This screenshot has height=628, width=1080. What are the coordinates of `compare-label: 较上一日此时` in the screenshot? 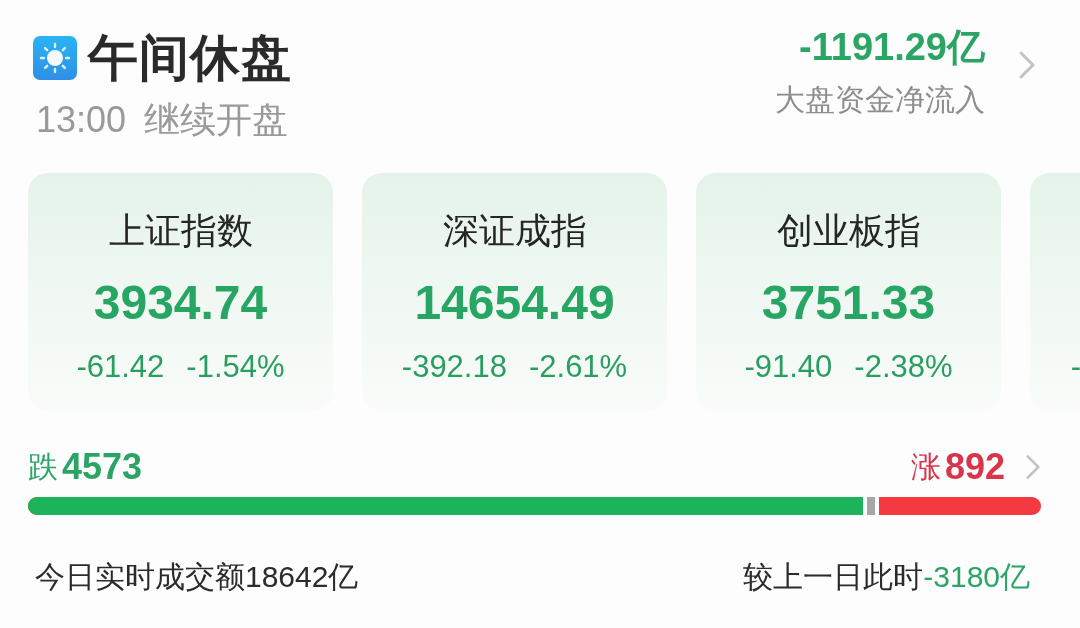 It's located at (833, 577).